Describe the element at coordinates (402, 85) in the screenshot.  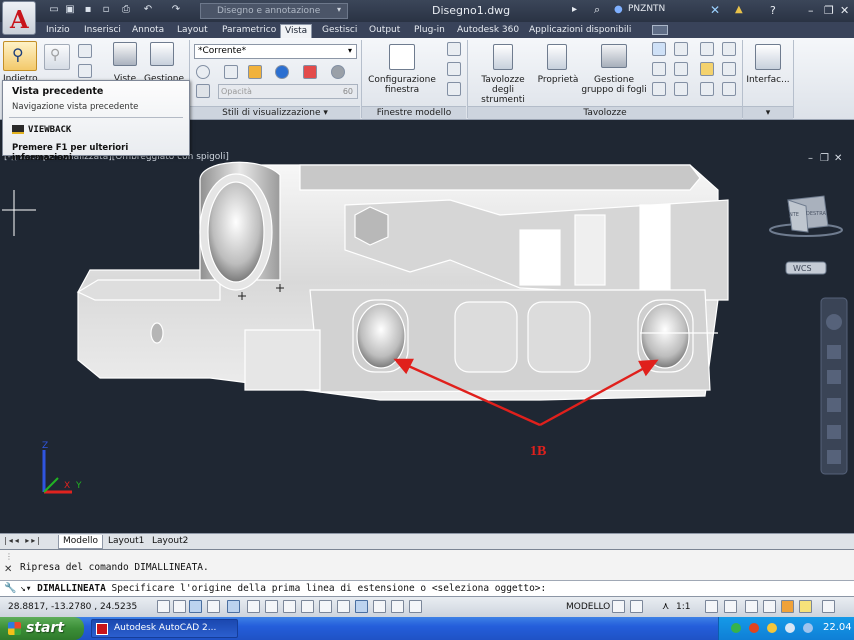
I see `viewport-config-button: Configurazione finestra` at that location.